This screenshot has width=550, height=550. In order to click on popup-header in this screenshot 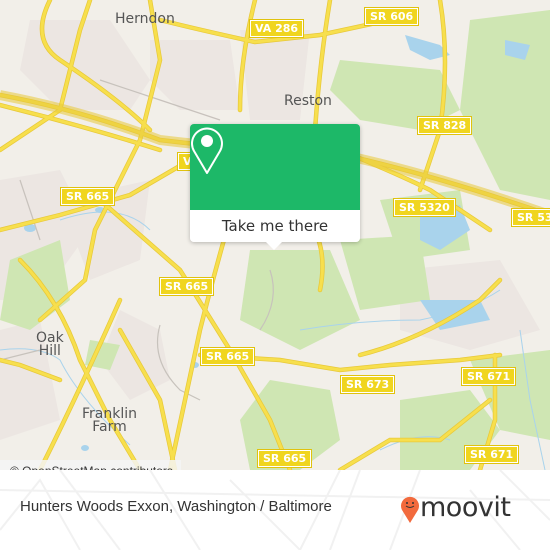, I will do `click(275, 167)`.